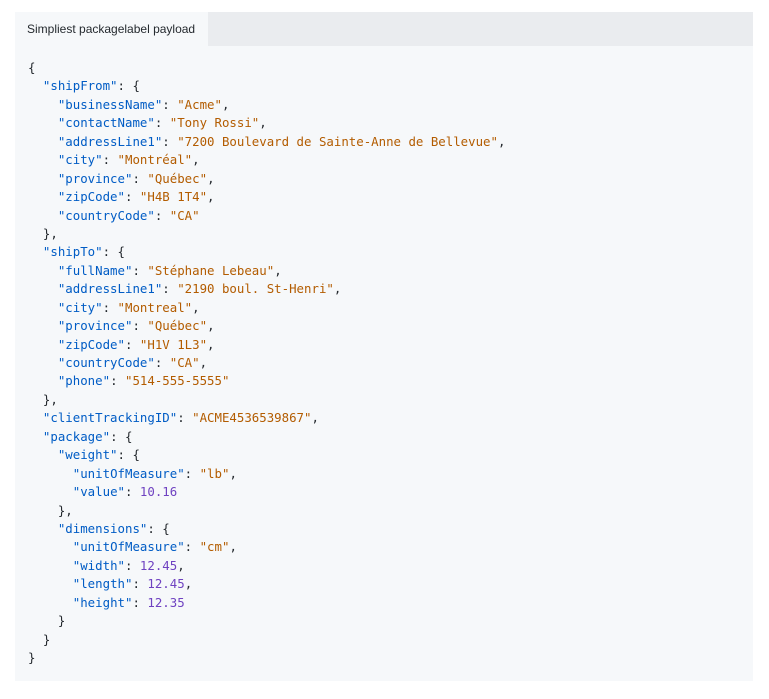 The image size is (769, 699). What do you see at coordinates (32, 67) in the screenshot?
I see `json-punctuation: {` at bounding box center [32, 67].